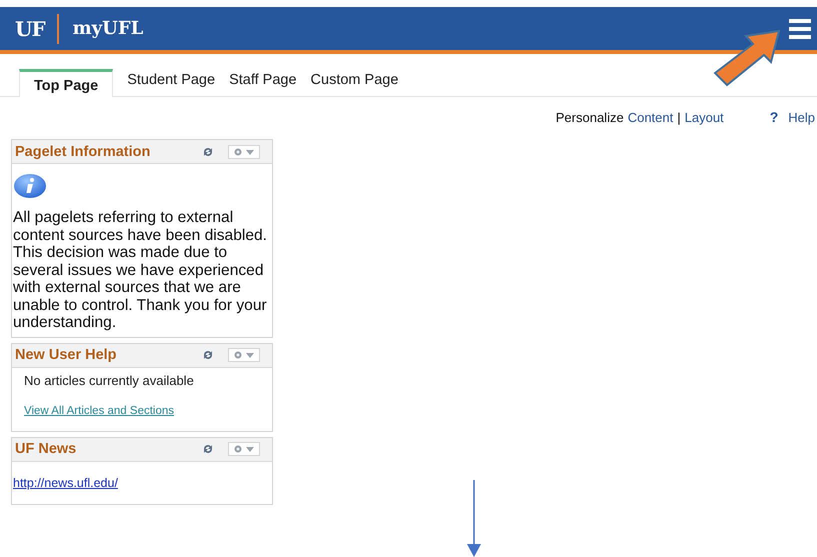 Image resolution: width=817 pixels, height=557 pixels. I want to click on pagelet-title: Pagelet Information, so click(82, 152).